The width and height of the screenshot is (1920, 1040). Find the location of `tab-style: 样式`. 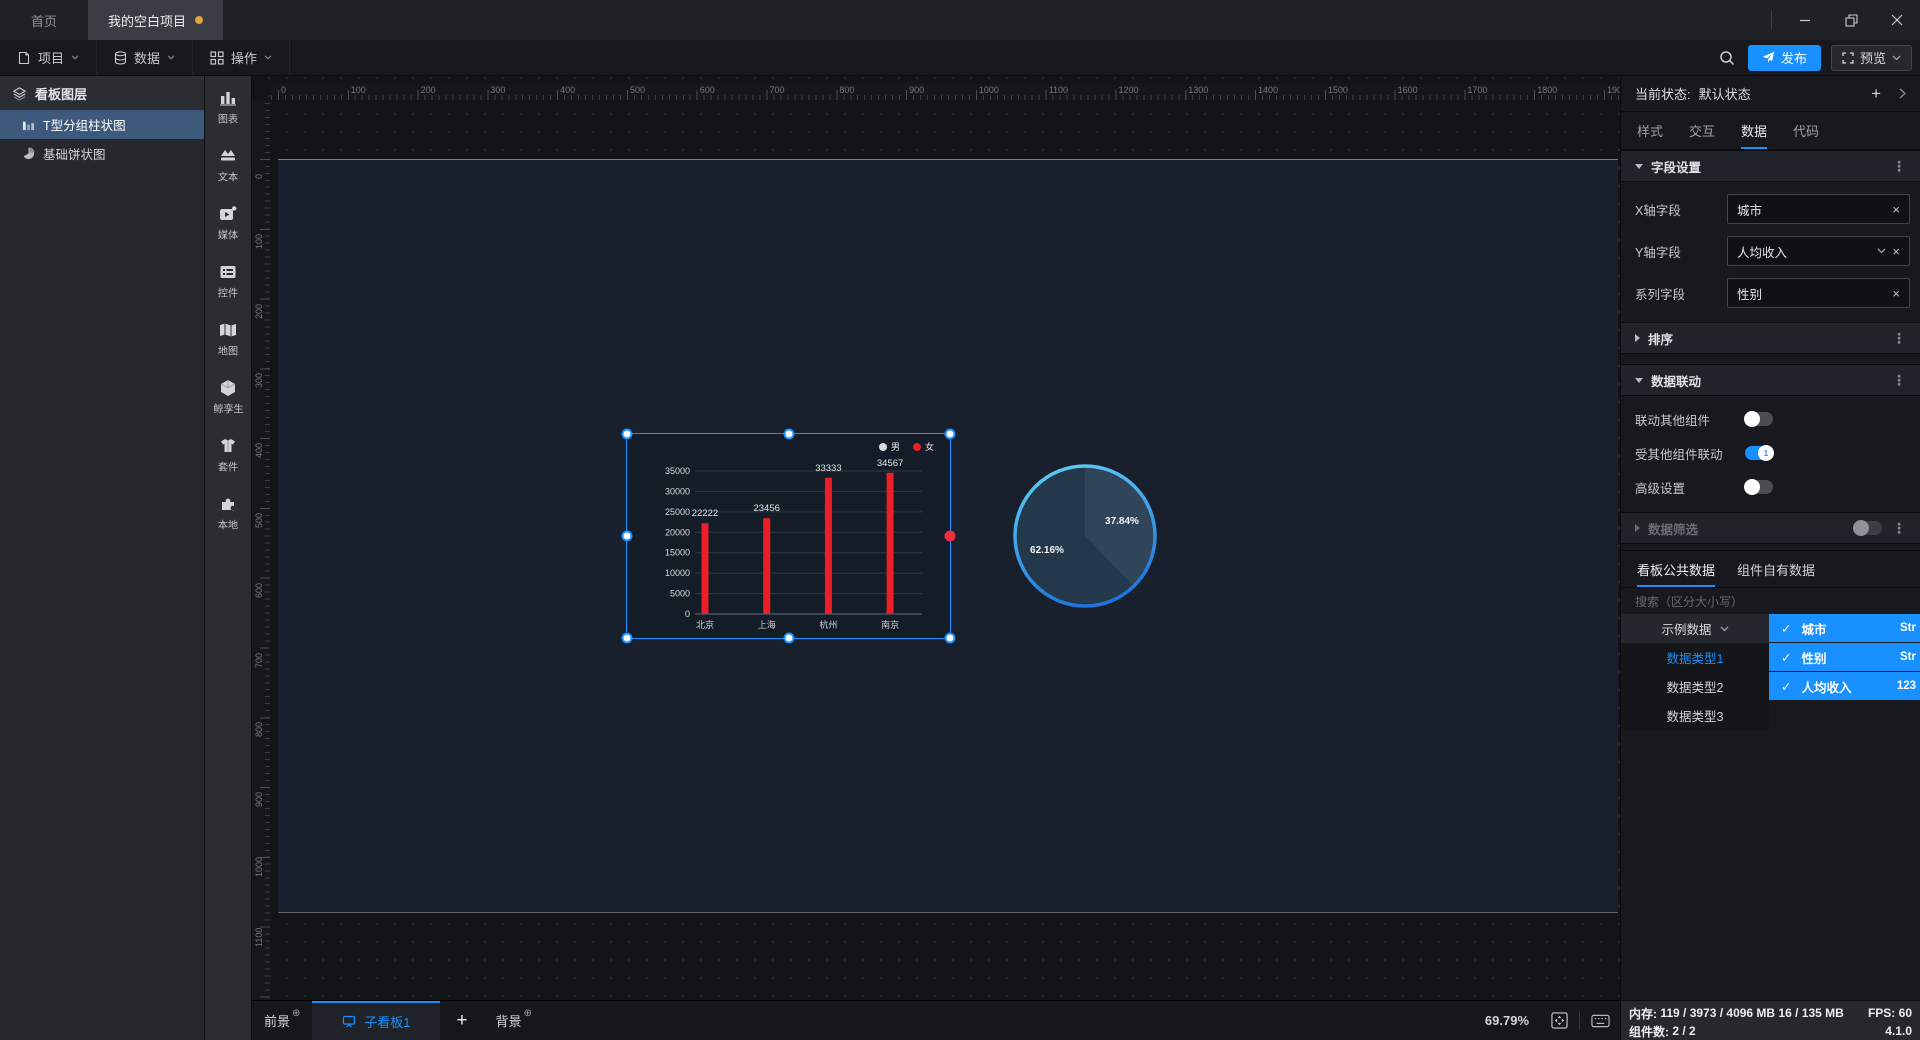

tab-style: 样式 is located at coordinates (1650, 130).